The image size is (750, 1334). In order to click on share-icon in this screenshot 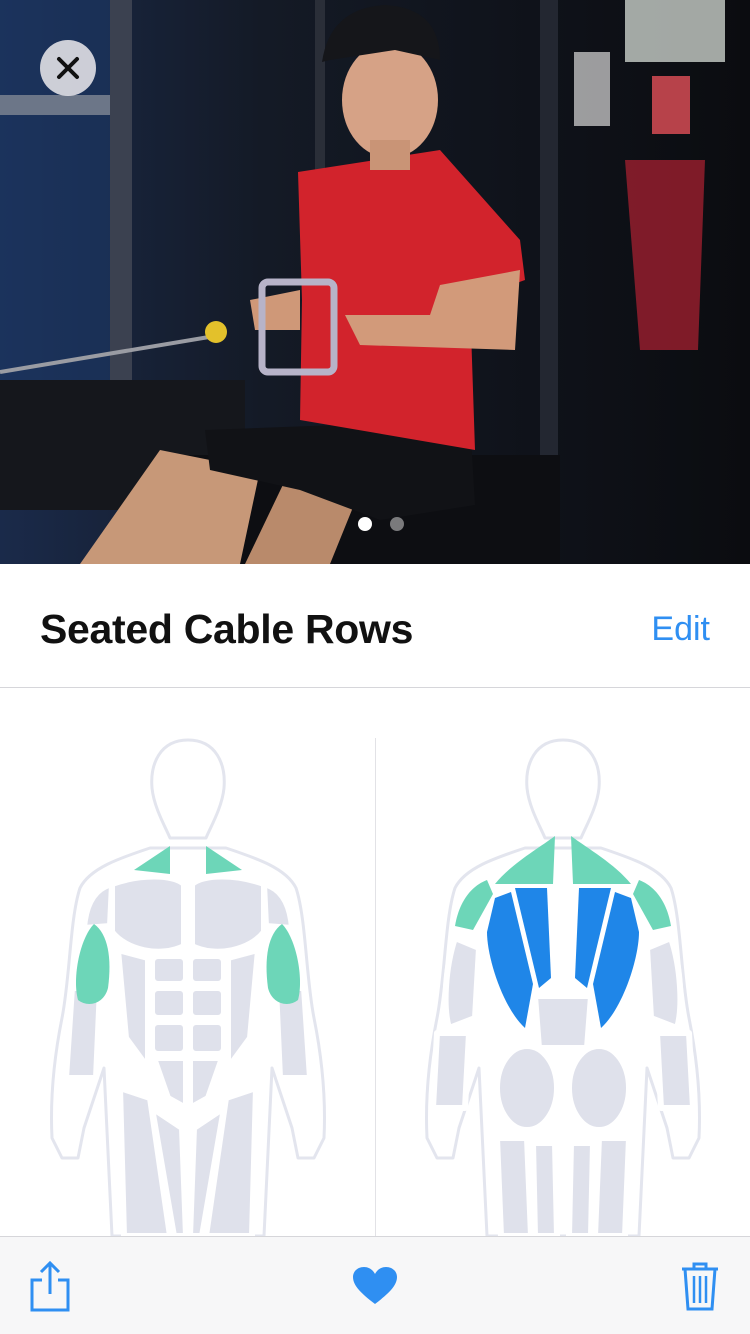, I will do `click(50, 1286)`.